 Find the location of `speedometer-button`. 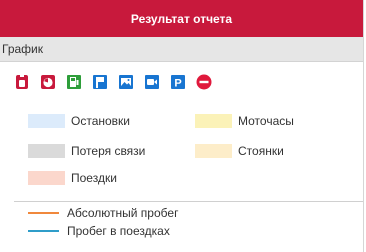

speedometer-button is located at coordinates (48, 82).